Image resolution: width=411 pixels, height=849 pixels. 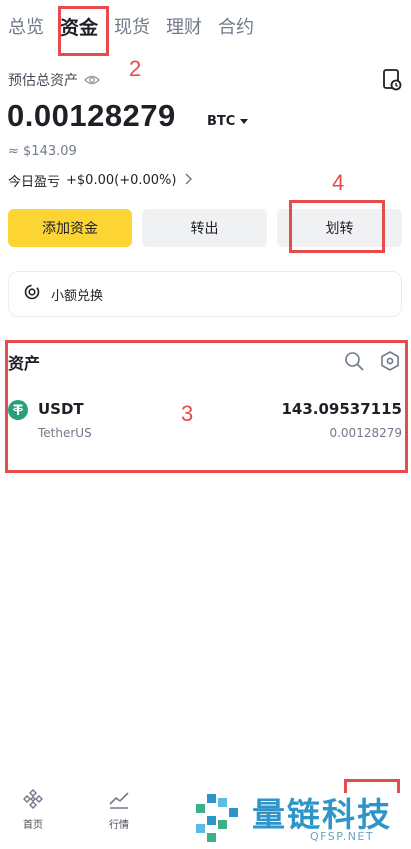 I want to click on withdraw-button: 转出, so click(x=204, y=228).